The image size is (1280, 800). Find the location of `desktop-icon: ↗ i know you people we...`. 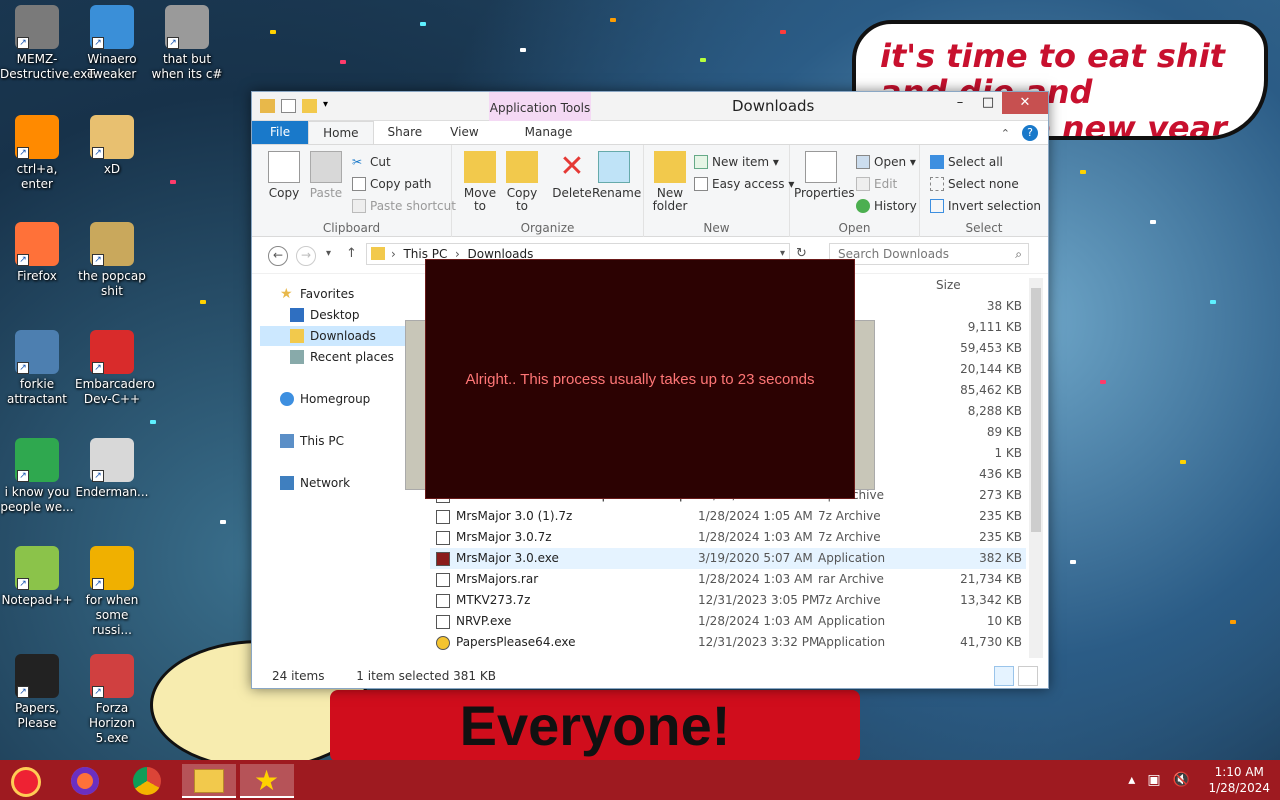

desktop-icon: ↗ i know you people we... is located at coordinates (37, 476).